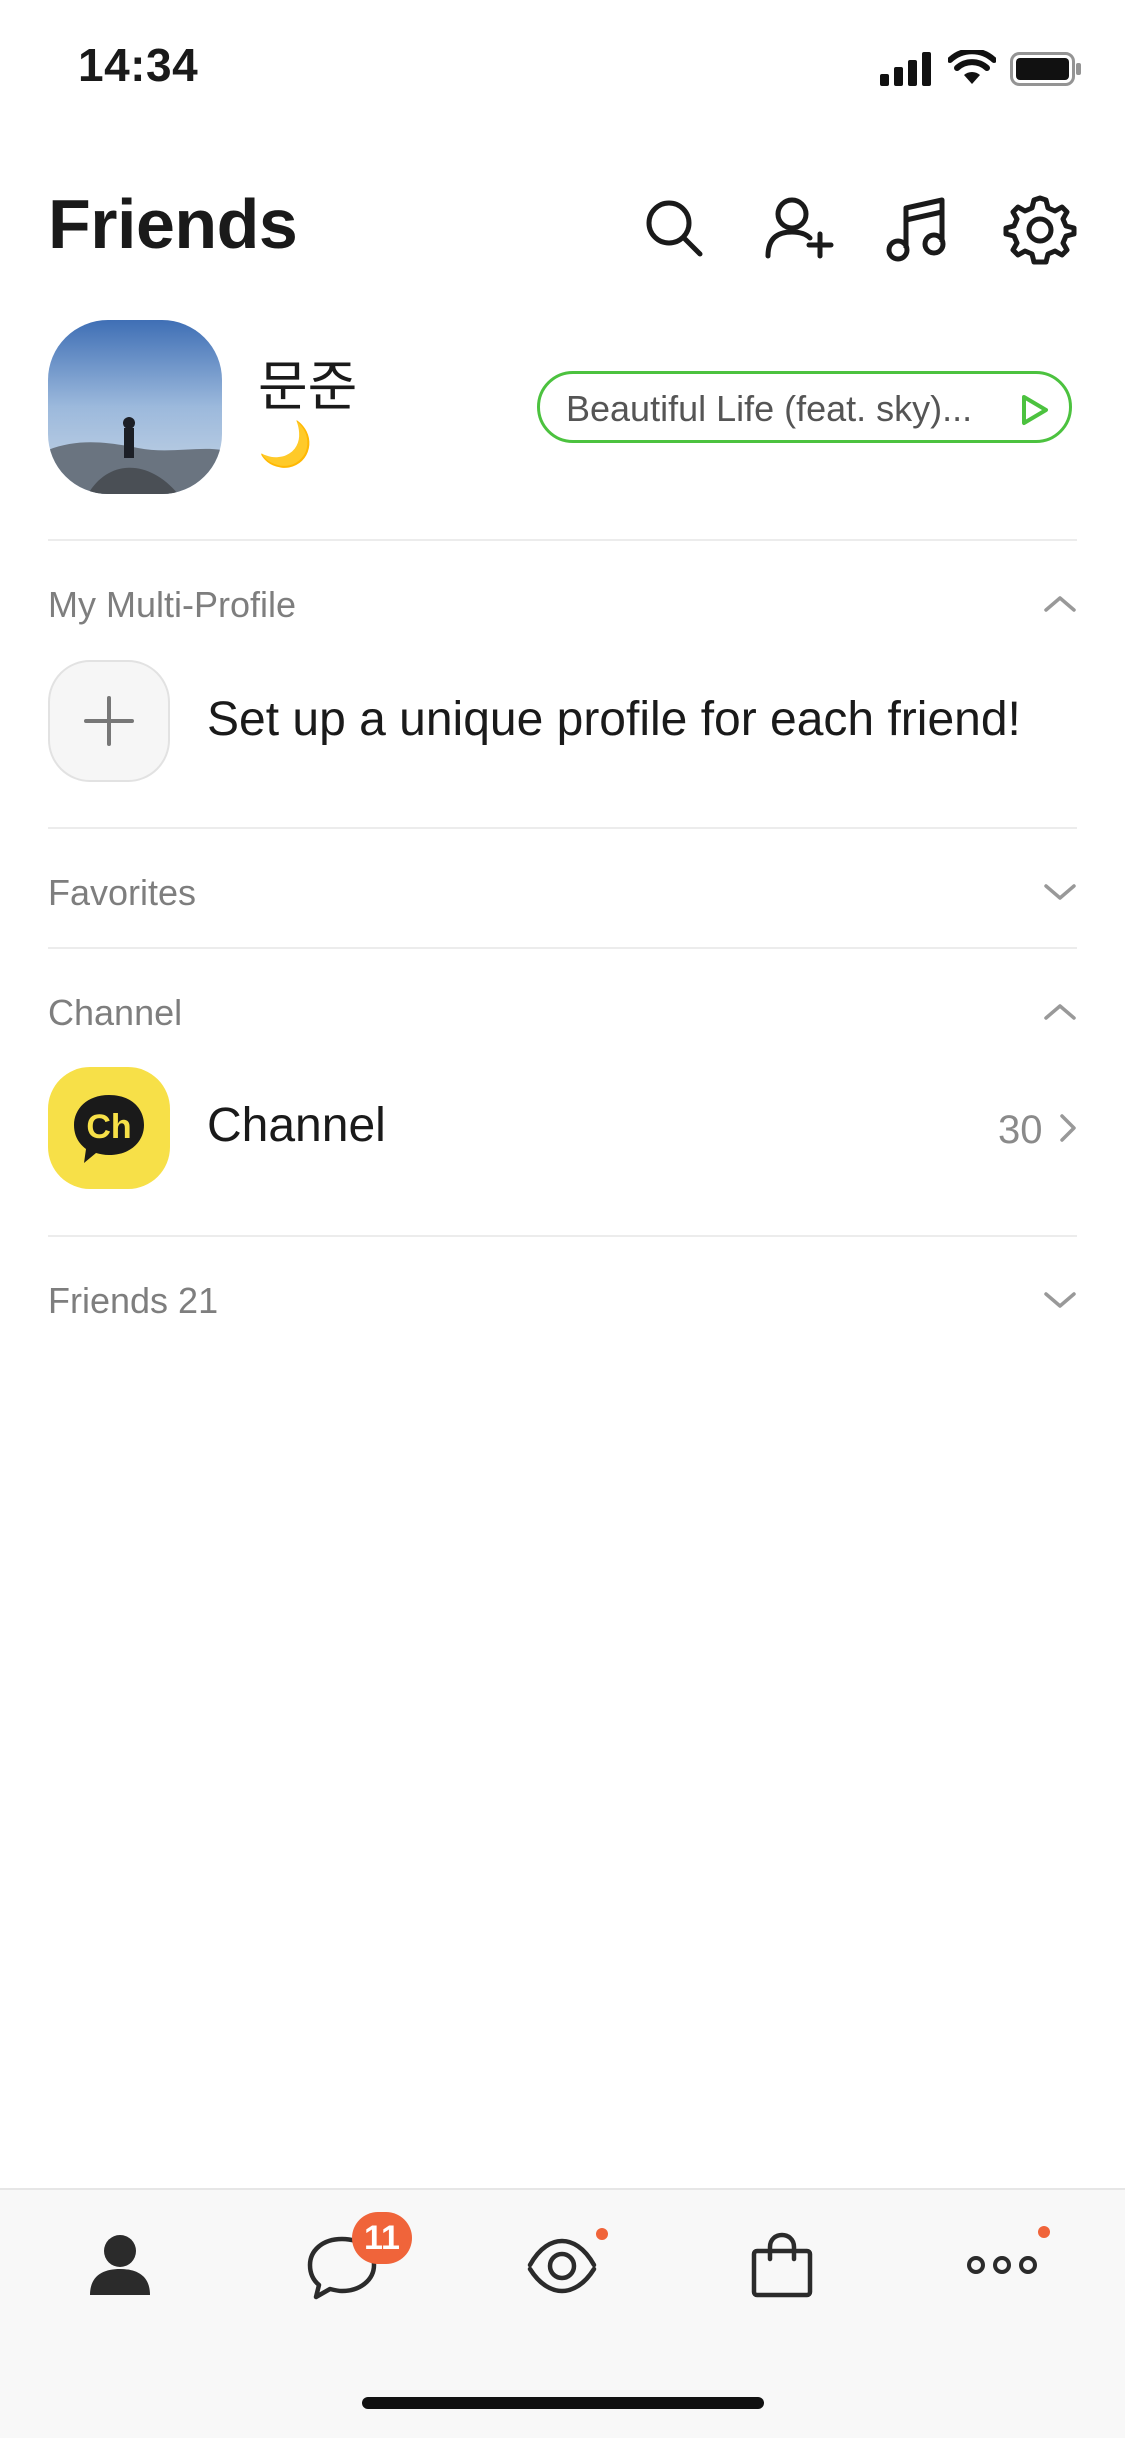 The height and width of the screenshot is (2438, 1125). I want to click on channel-logo-icon: Ch, so click(109, 1128).